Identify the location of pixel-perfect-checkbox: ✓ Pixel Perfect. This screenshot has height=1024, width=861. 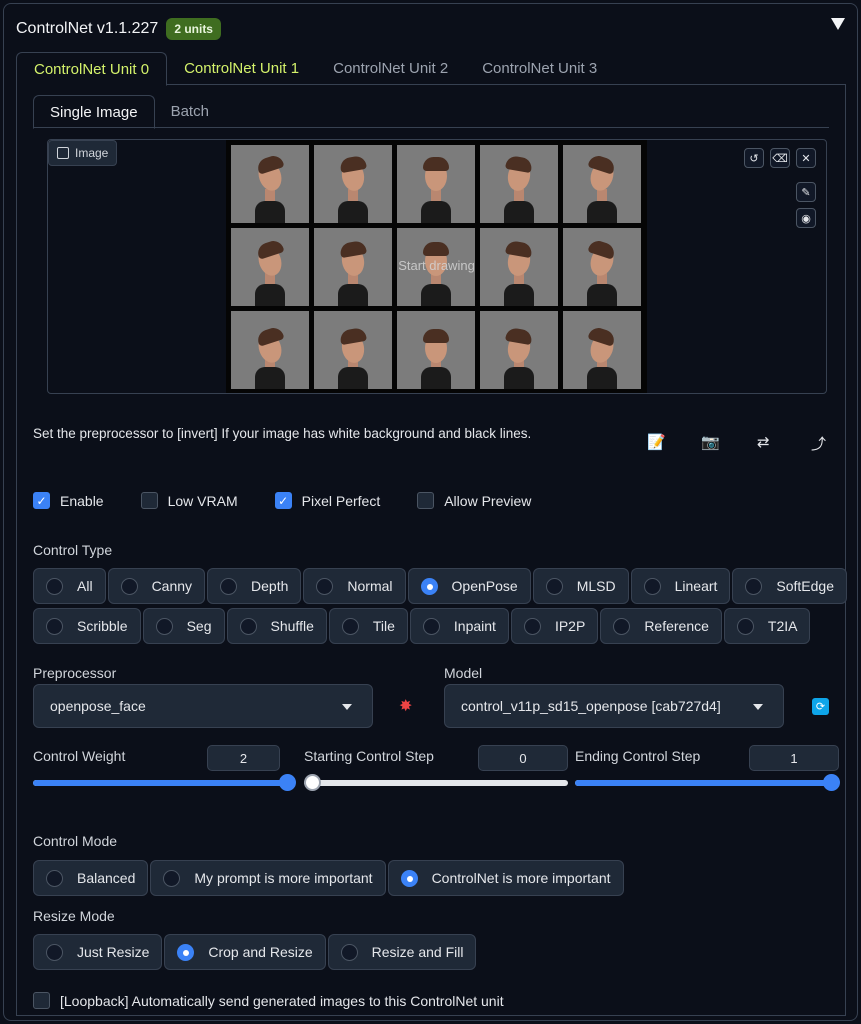
(327, 500).